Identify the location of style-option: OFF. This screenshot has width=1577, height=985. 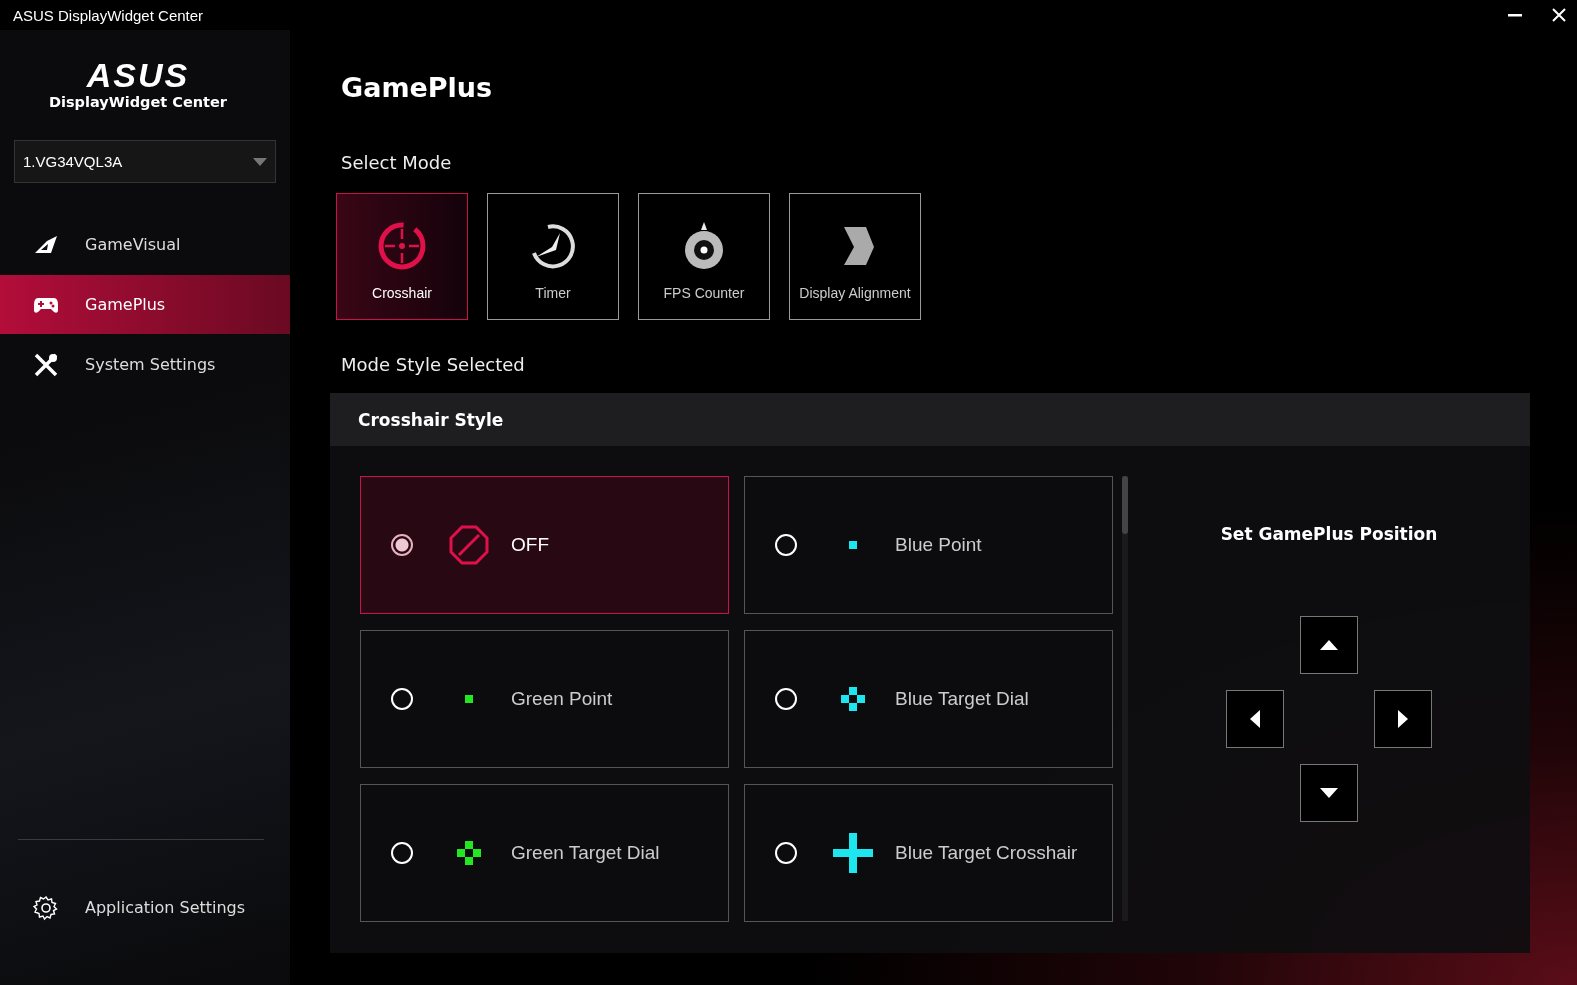
(544, 545).